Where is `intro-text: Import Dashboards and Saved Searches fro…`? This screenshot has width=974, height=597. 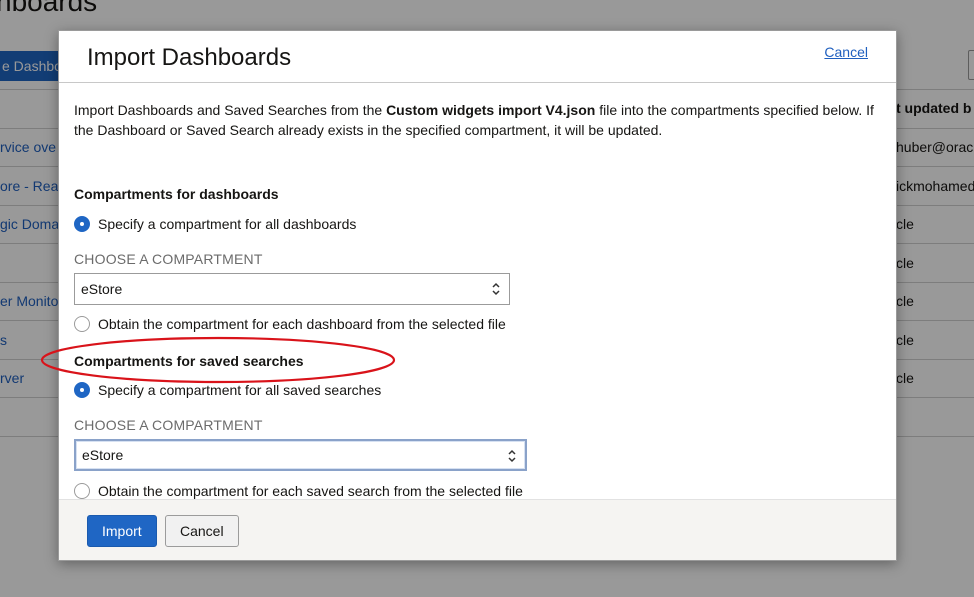 intro-text: Import Dashboards and Saved Searches fro… is located at coordinates (479, 120).